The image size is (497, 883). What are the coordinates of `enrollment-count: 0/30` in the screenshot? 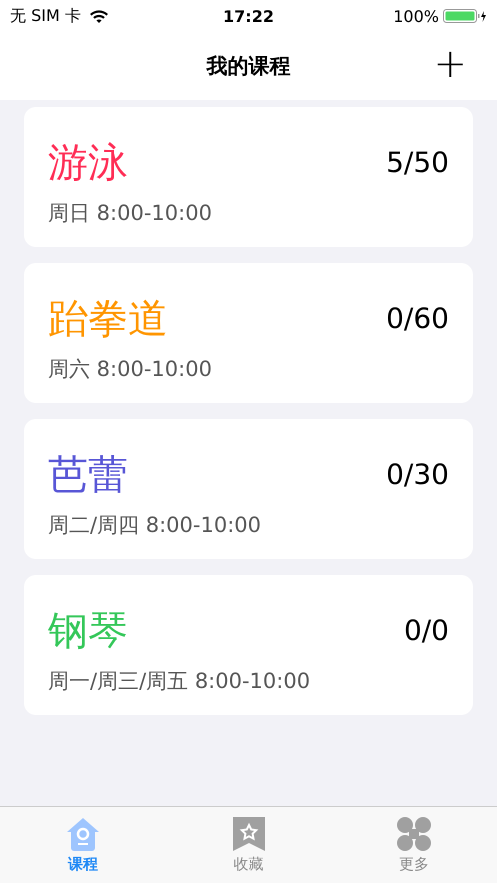 It's located at (417, 474).